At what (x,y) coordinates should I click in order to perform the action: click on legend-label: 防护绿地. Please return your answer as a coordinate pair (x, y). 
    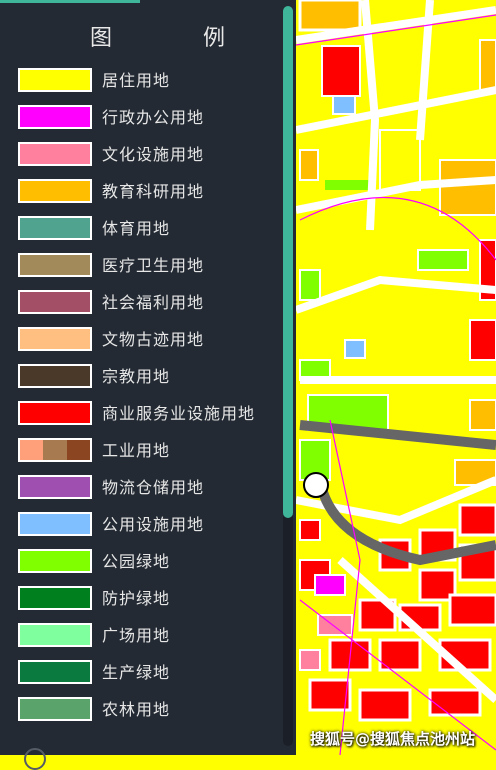
    Looking at the image, I should click on (136, 598).